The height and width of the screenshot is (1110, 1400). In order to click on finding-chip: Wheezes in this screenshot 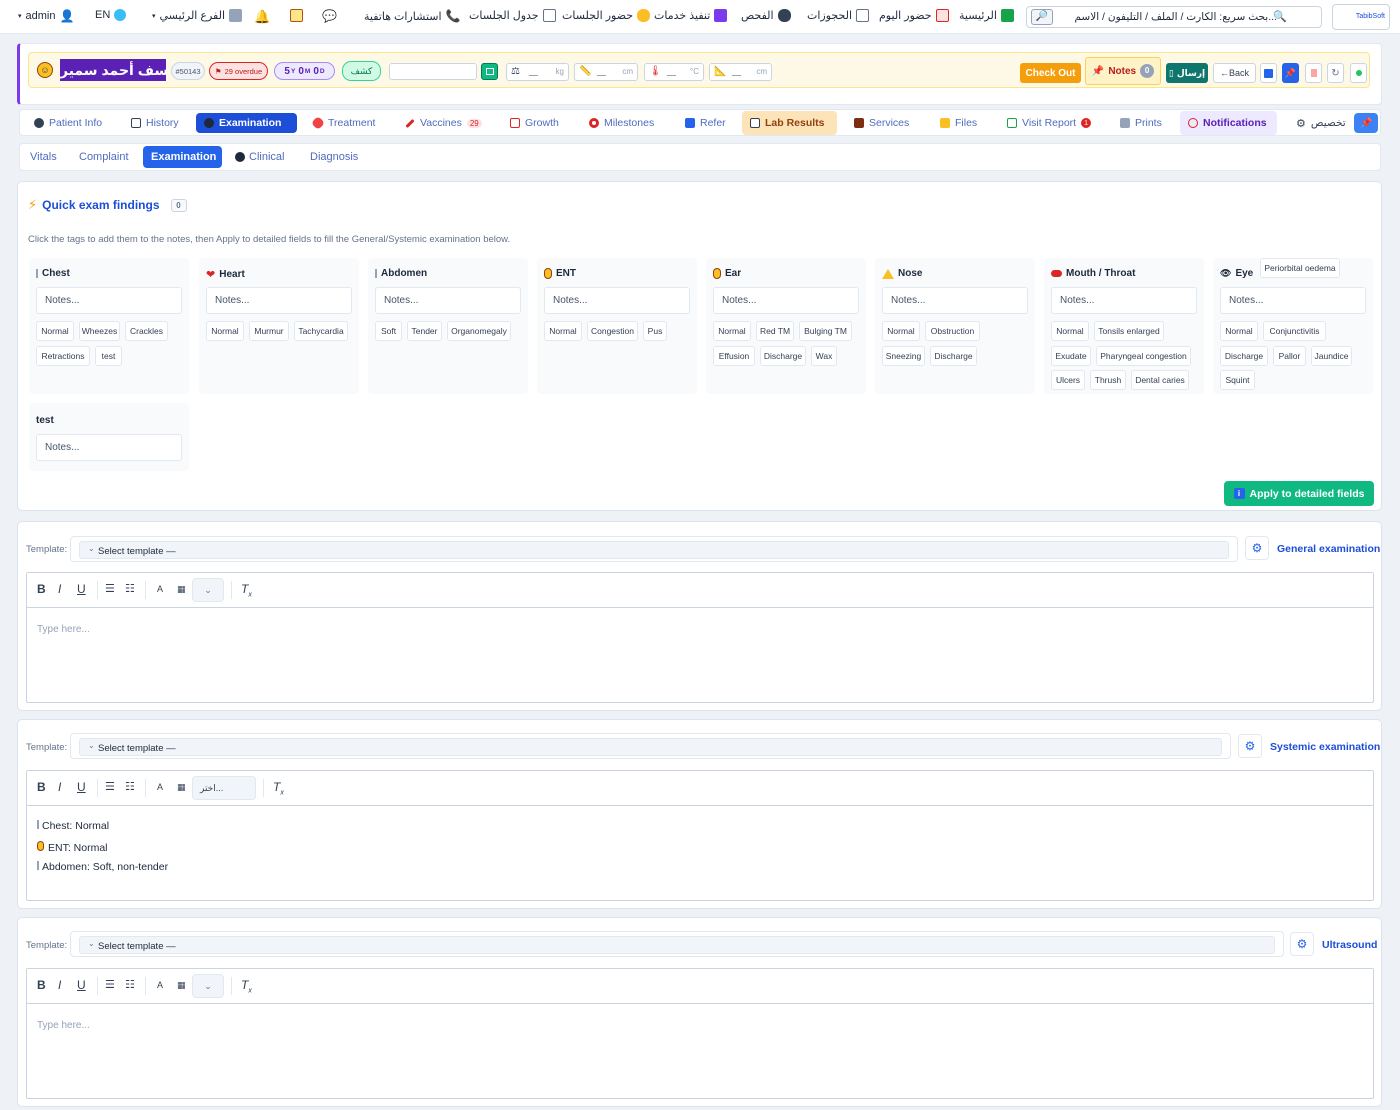, I will do `click(99, 331)`.